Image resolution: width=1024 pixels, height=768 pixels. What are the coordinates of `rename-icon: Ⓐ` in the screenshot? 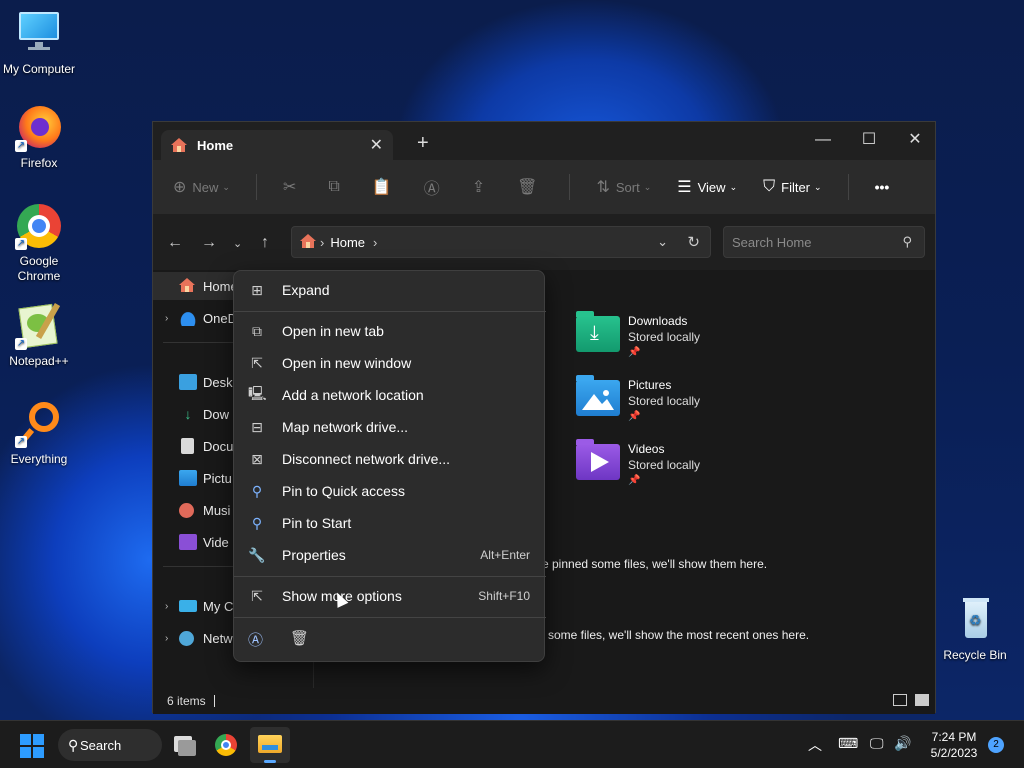 It's located at (255, 639).